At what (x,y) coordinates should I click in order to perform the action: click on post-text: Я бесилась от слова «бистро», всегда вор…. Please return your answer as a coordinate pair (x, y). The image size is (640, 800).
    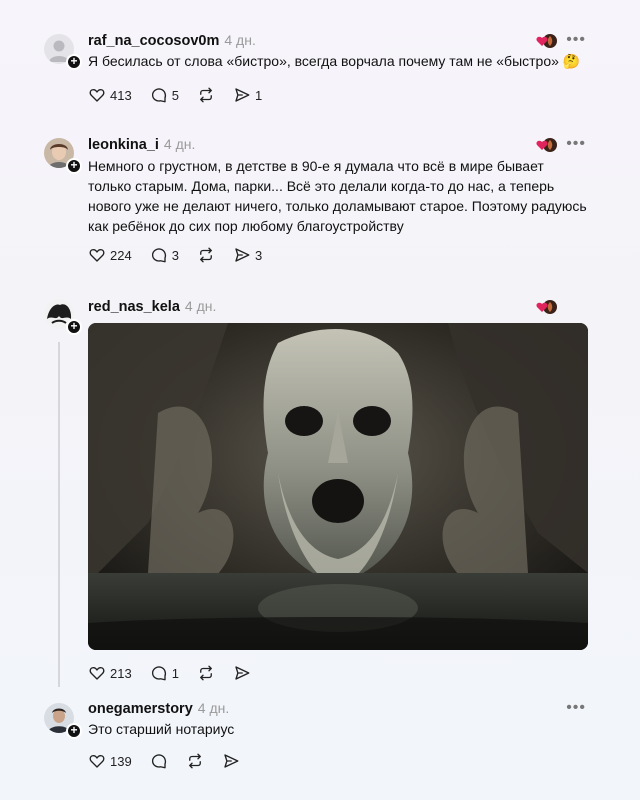
    Looking at the image, I should click on (334, 61).